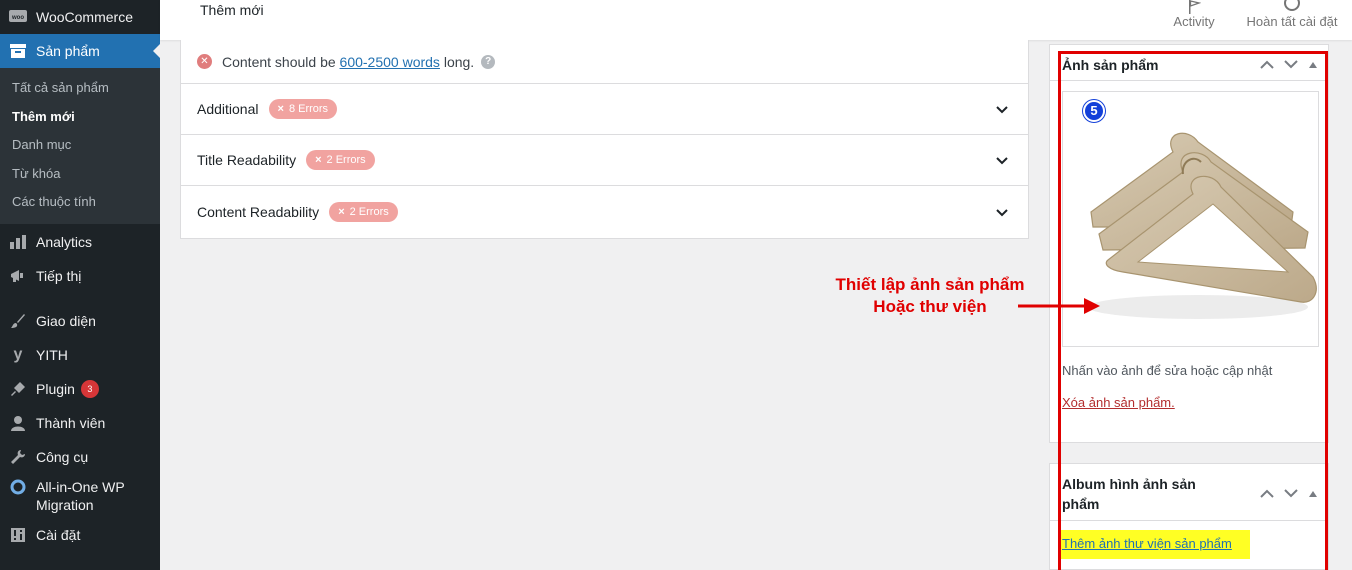 This screenshot has width=1352, height=570. I want to click on plugin-update-count: 3, so click(89, 388).